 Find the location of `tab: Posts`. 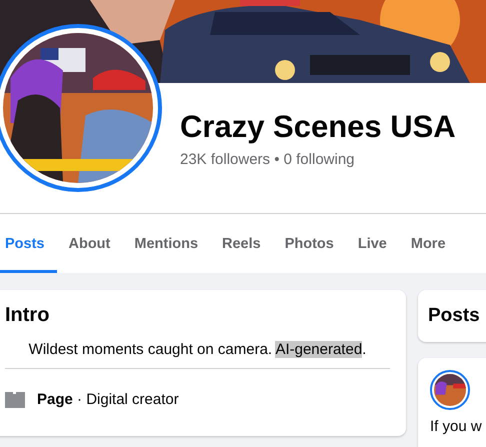

tab: Posts is located at coordinates (28, 243).